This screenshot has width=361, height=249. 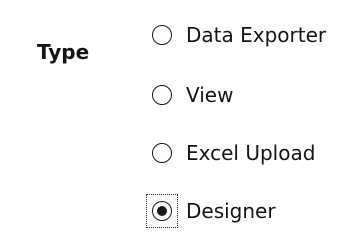 I want to click on radio-dot, so click(x=162, y=211).